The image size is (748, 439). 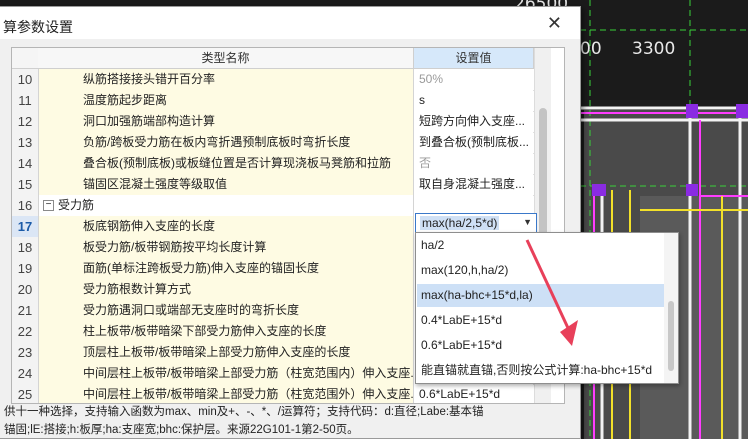 I want to click on table-row: 11 温度筋起步距离 s, so click(x=273, y=101).